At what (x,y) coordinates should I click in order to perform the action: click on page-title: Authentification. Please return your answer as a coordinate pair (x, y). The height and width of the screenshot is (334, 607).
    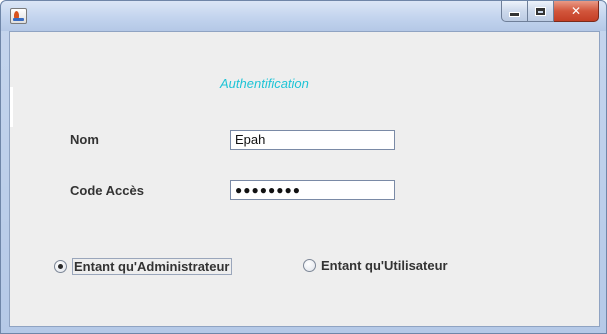
    Looking at the image, I should click on (264, 83).